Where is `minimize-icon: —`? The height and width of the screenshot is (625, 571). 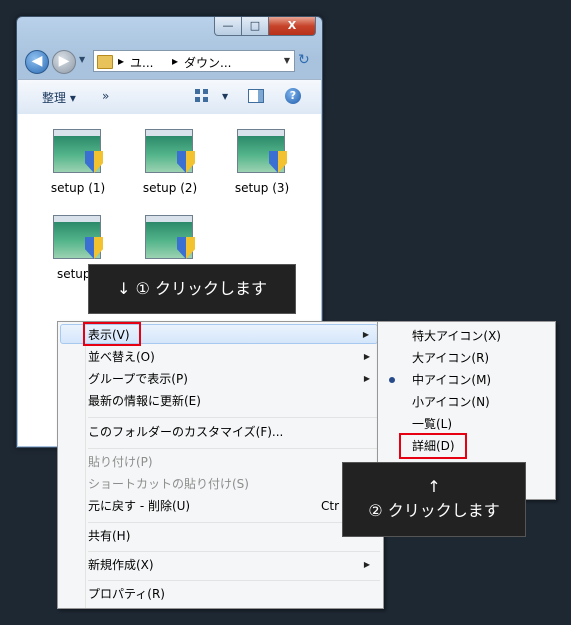
minimize-icon: — is located at coordinates (228, 25).